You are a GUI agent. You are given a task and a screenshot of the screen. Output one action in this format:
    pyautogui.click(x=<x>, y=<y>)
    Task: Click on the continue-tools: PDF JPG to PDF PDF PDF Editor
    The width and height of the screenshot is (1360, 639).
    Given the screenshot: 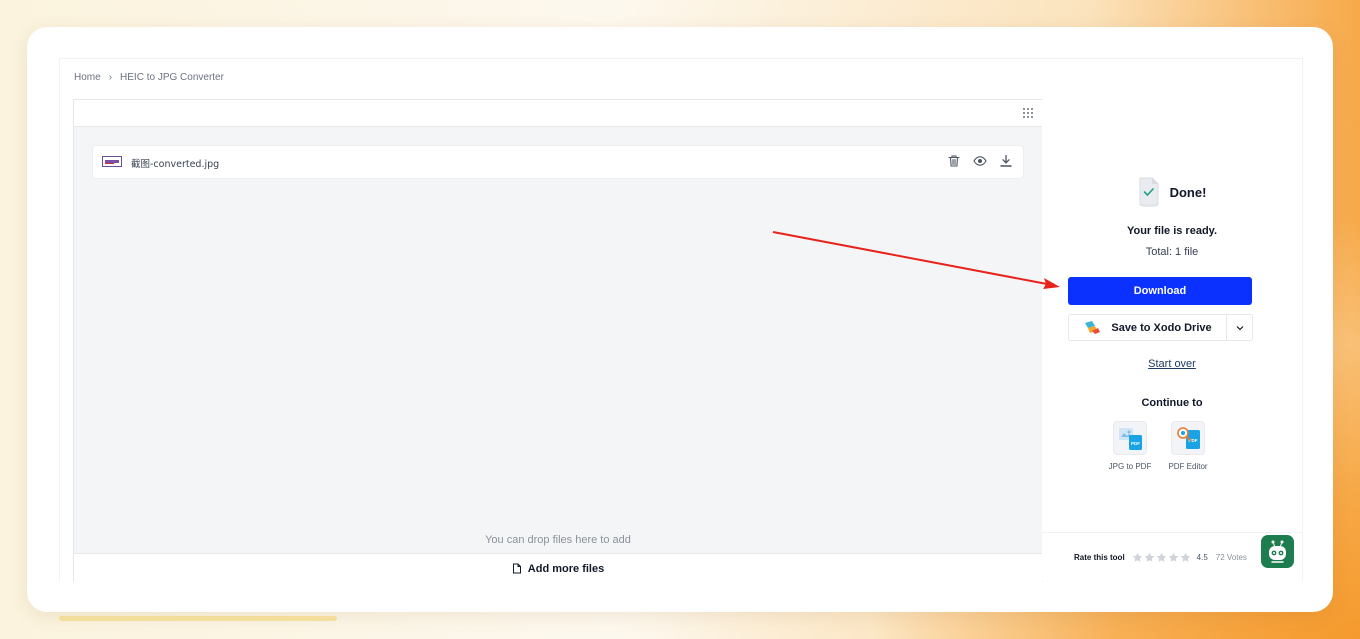 What is the action you would take?
    pyautogui.click(x=1158, y=446)
    